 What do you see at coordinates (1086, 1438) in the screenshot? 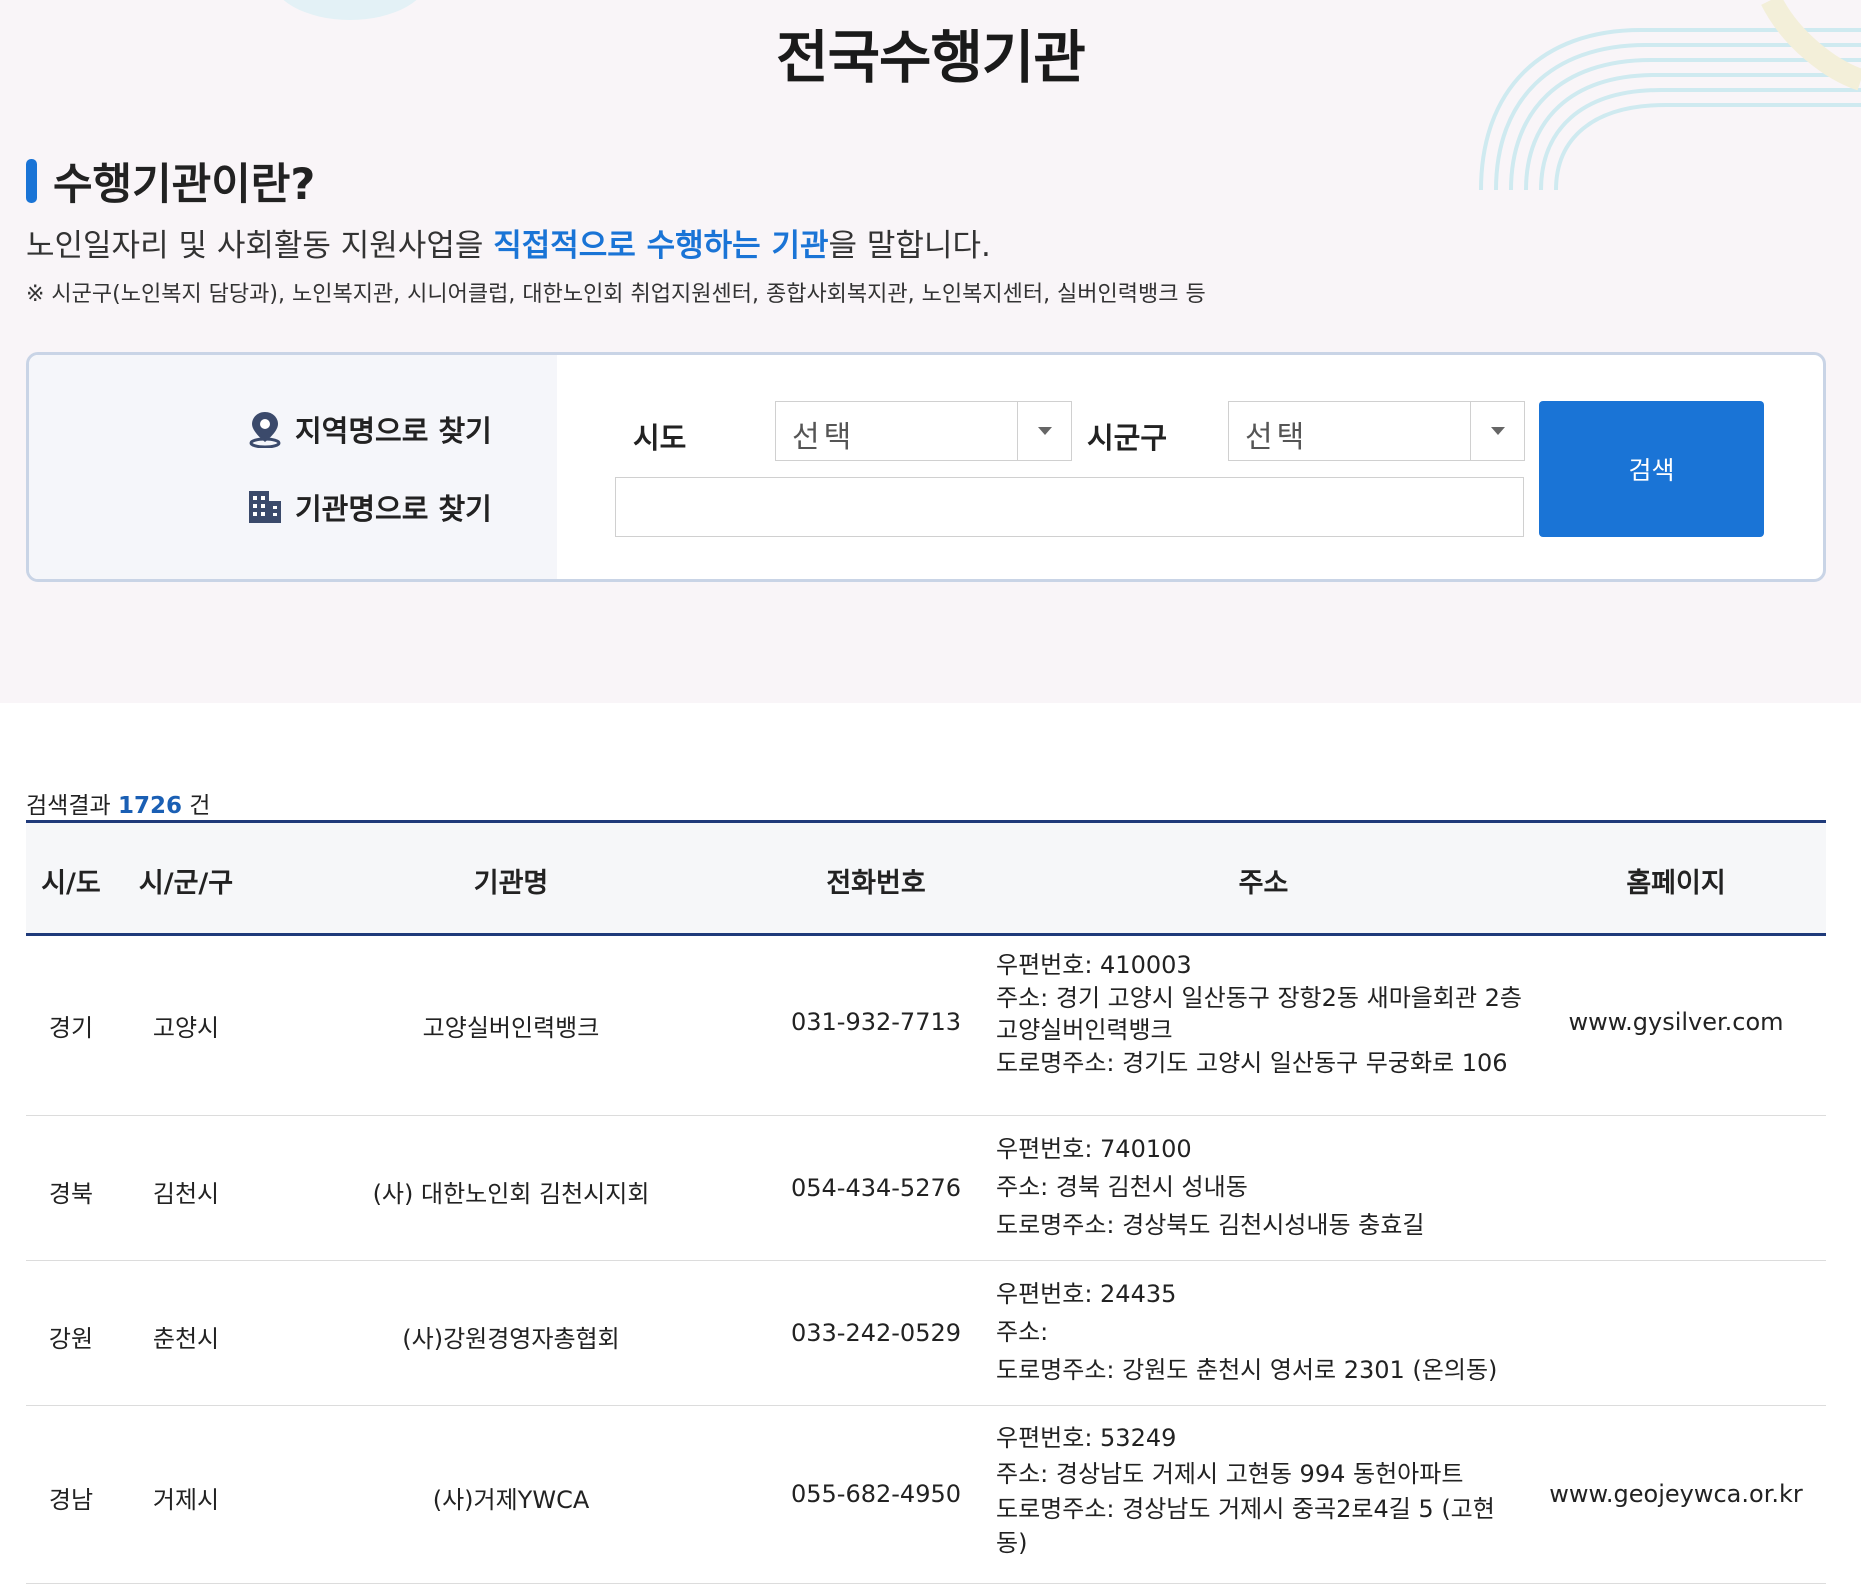
I see `postcode-text: 우편번호: 53249` at bounding box center [1086, 1438].